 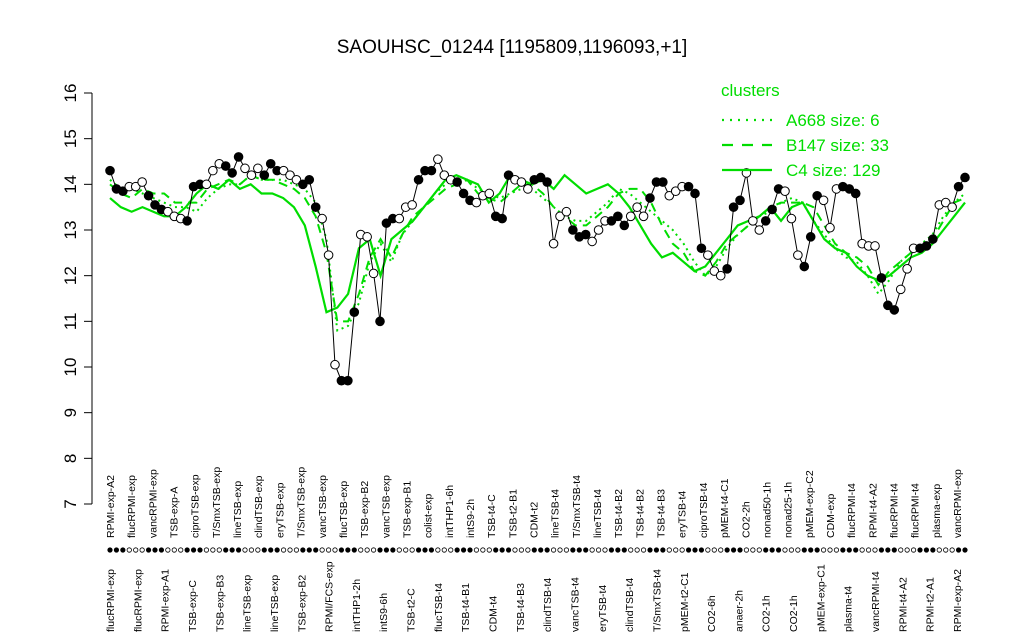 I want to click on bottom-sample-label: RPMI-t2-A1, so click(x=931, y=604).